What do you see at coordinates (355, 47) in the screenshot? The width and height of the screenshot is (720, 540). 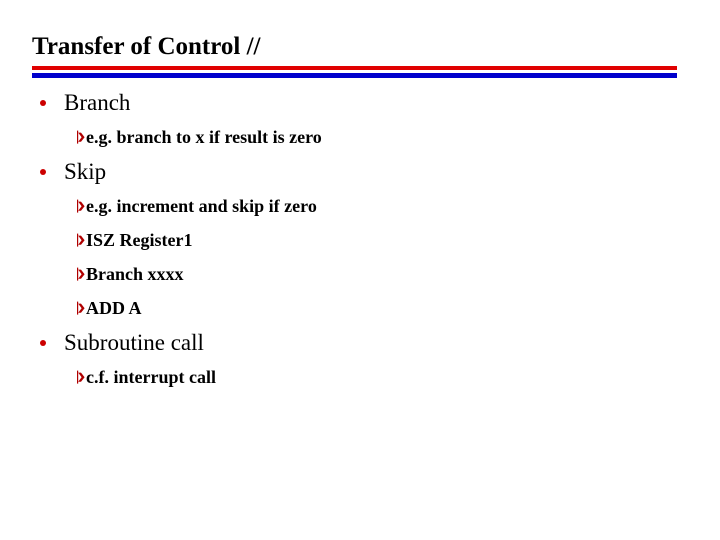 I see `slide-title-block: Transfer of Control //` at bounding box center [355, 47].